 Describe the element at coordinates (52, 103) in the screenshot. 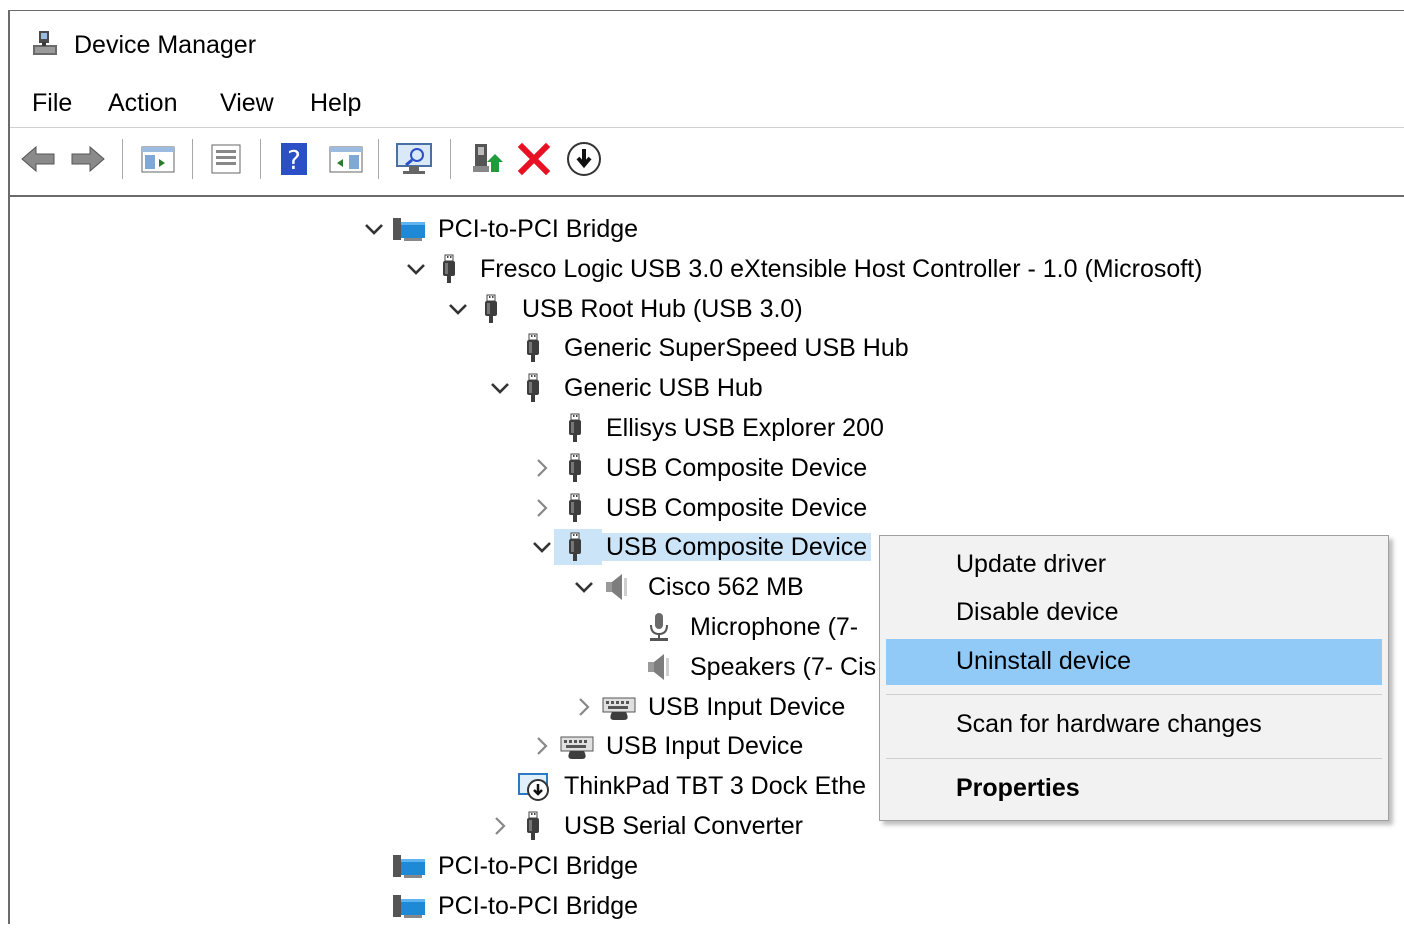

I see `menu-file: File` at that location.